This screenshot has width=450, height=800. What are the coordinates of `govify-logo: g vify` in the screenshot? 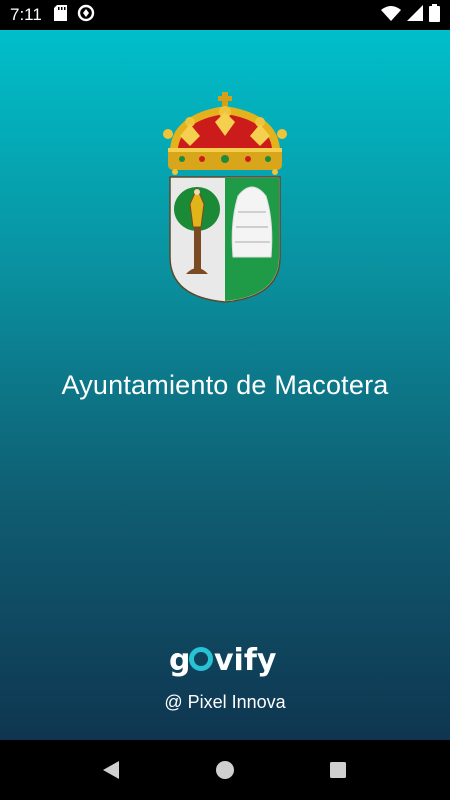 It's located at (225, 660).